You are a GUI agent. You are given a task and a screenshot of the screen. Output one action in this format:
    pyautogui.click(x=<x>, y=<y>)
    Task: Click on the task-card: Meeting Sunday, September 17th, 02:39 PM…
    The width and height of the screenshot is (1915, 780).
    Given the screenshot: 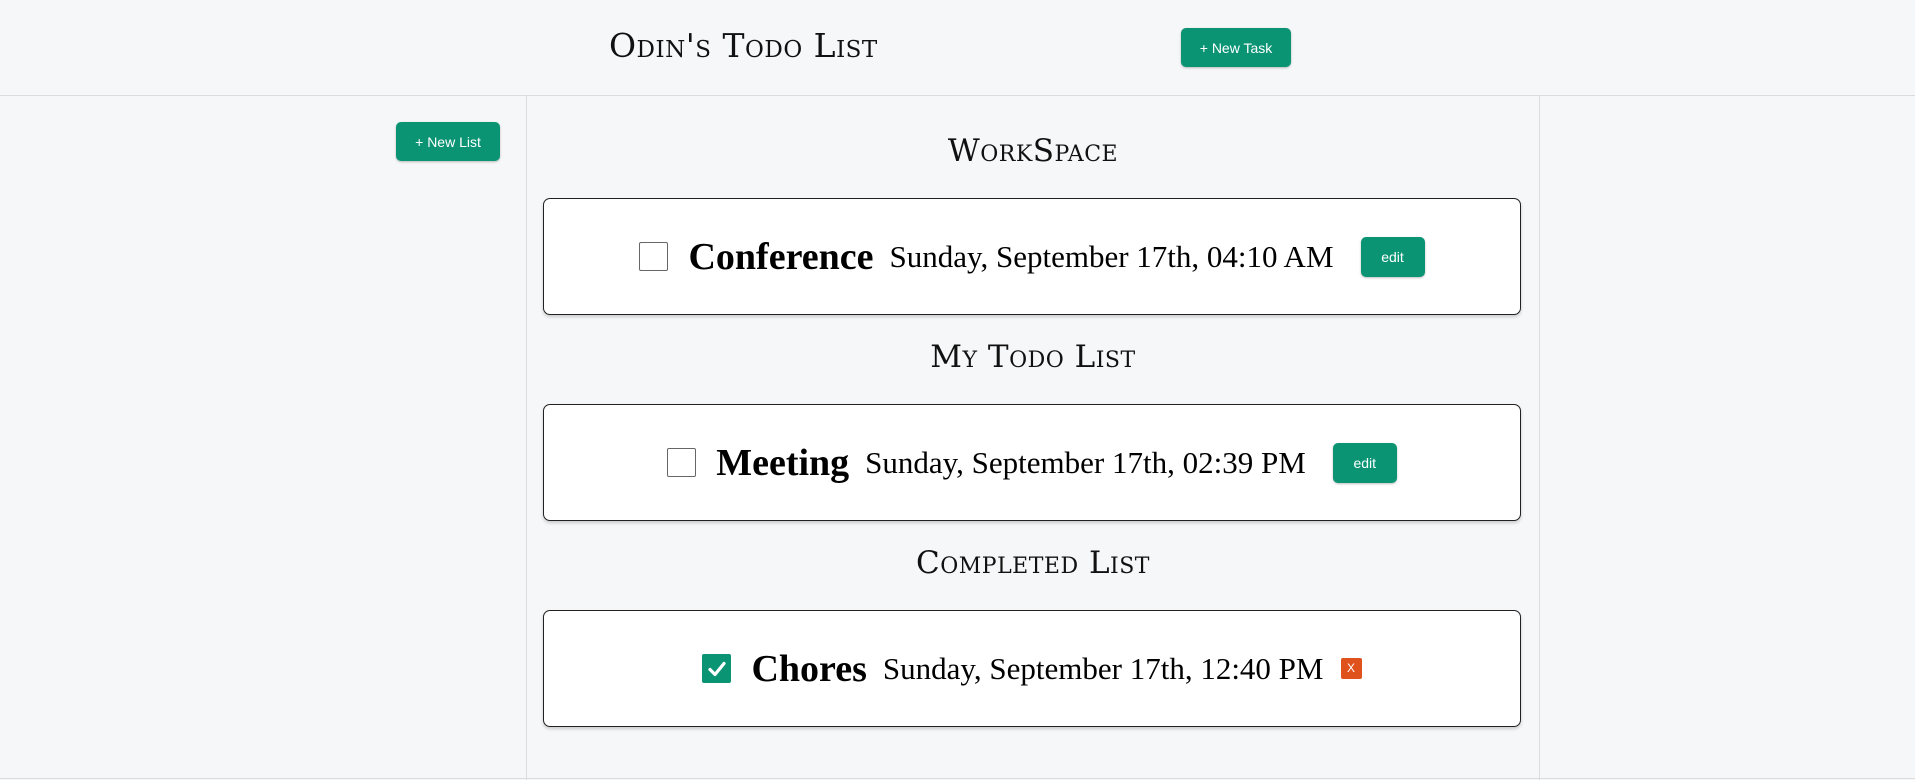 What is the action you would take?
    pyautogui.click(x=1032, y=462)
    